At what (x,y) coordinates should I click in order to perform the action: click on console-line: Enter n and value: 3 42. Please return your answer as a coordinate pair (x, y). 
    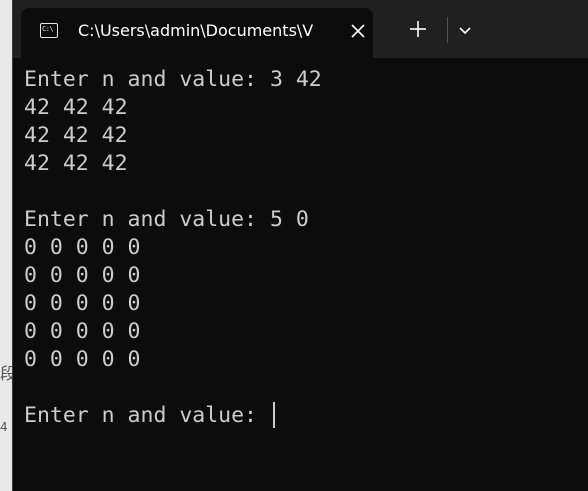
    Looking at the image, I should click on (173, 79).